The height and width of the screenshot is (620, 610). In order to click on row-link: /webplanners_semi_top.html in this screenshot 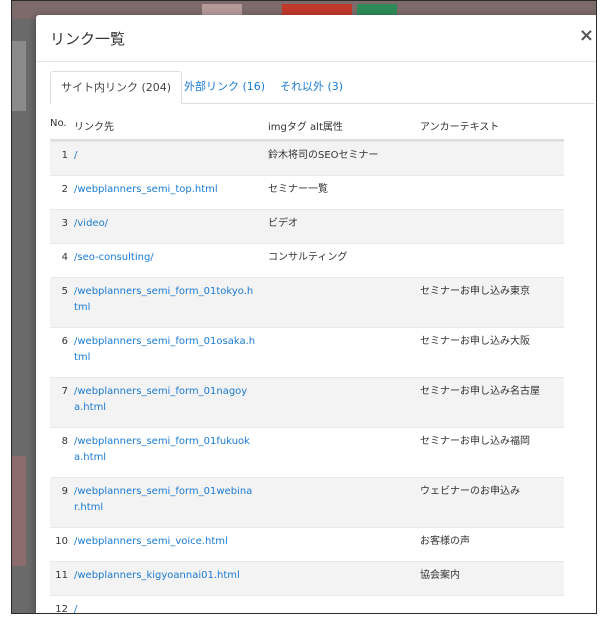, I will do `click(165, 190)`.